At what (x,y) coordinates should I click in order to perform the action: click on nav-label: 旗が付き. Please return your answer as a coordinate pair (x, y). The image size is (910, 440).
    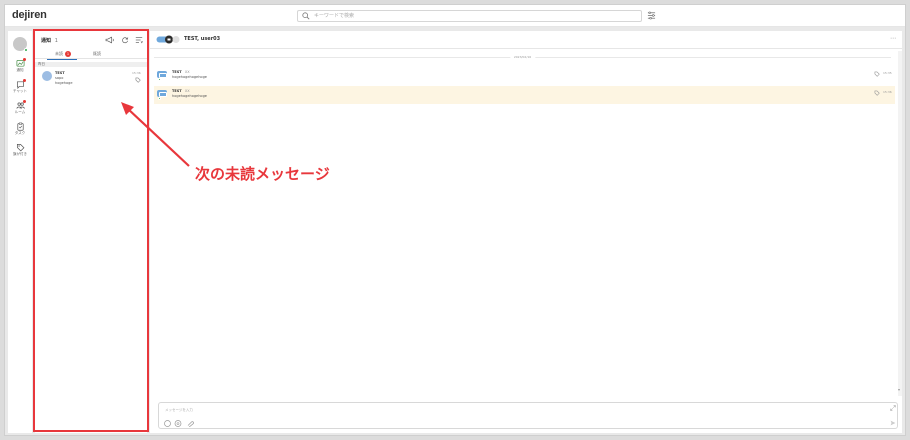
    Looking at the image, I should click on (20, 154).